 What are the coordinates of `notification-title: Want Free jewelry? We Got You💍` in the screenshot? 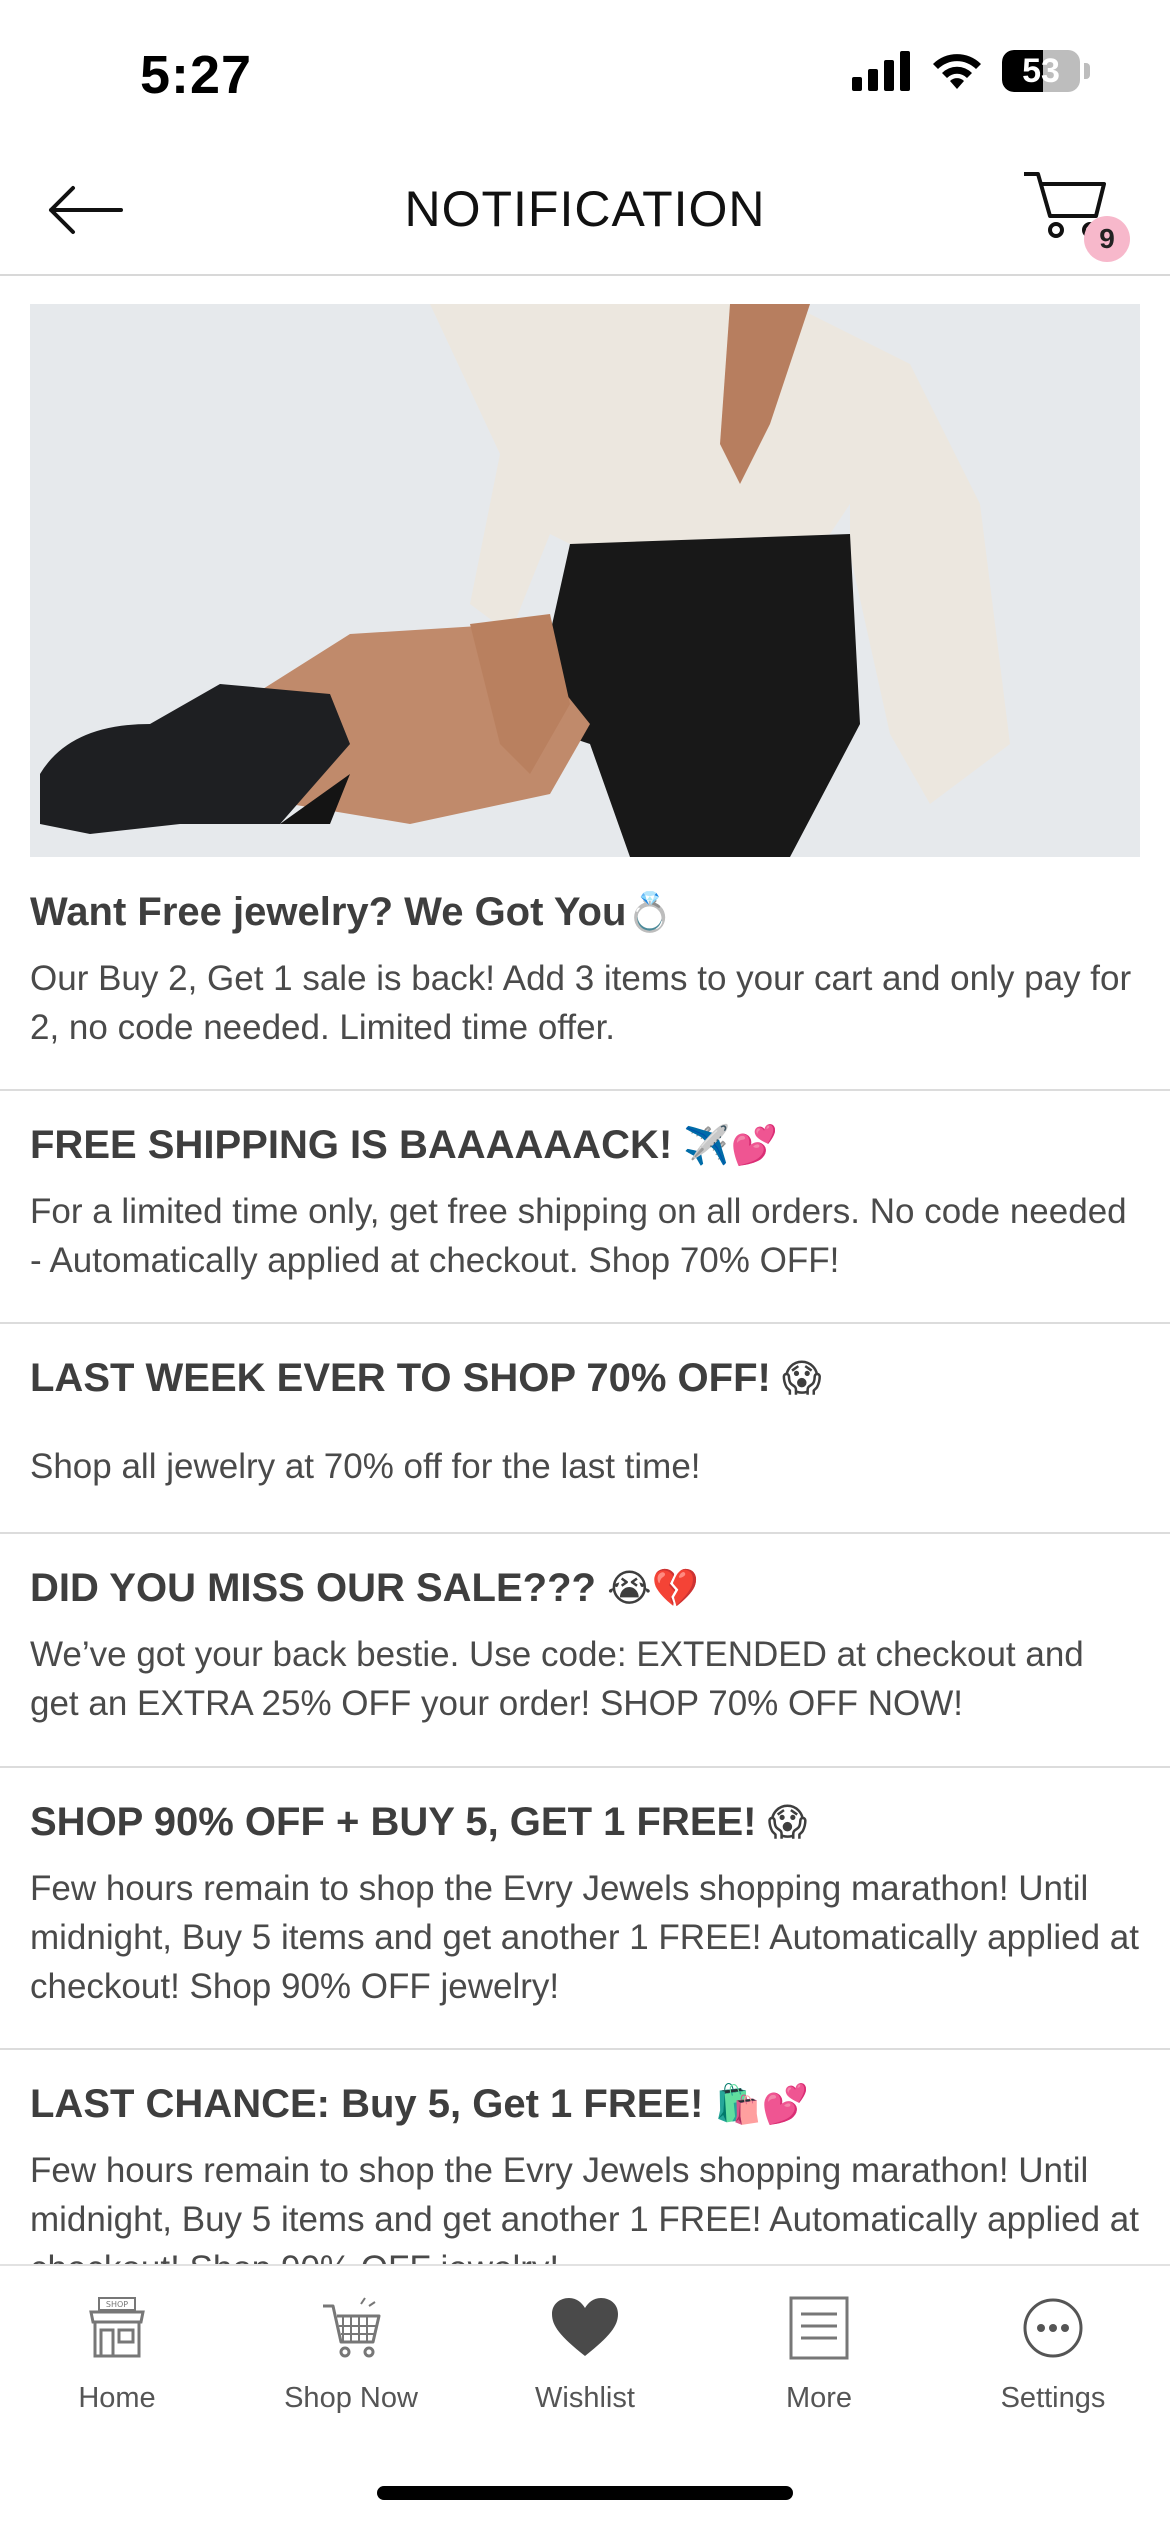 It's located at (585, 912).